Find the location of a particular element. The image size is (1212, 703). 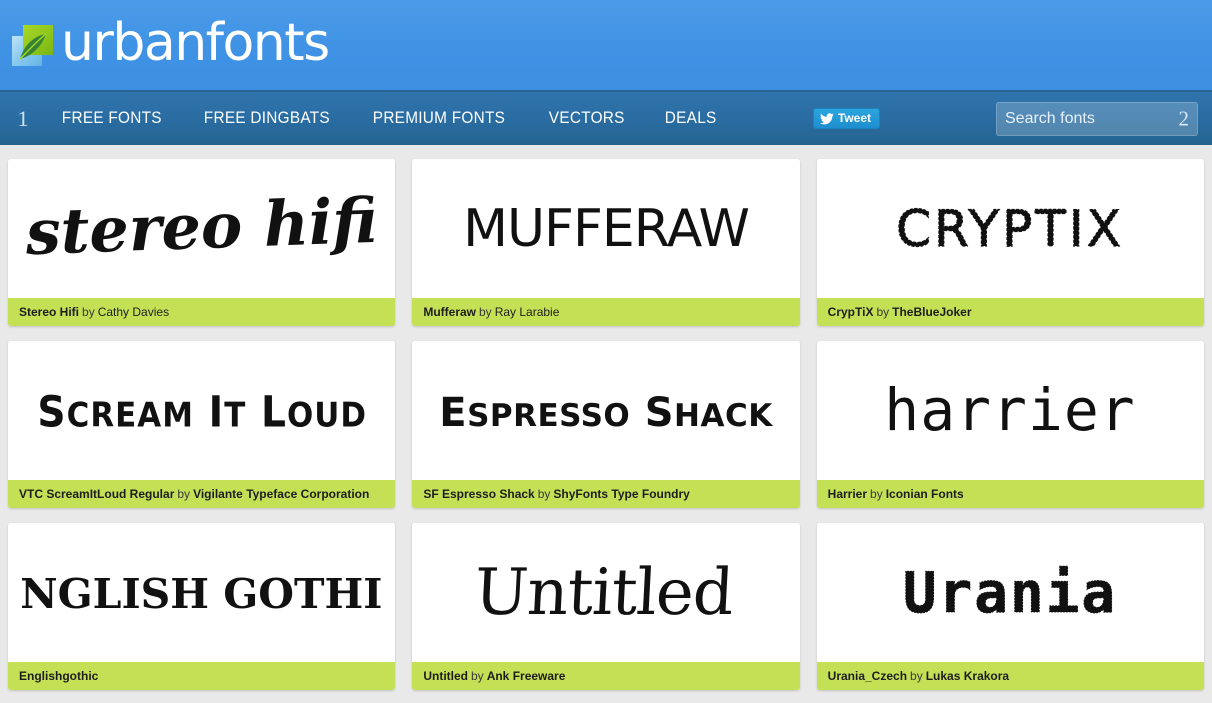

font-card: ENGLISH GOTHIC Englishgothic is located at coordinates (202, 606).